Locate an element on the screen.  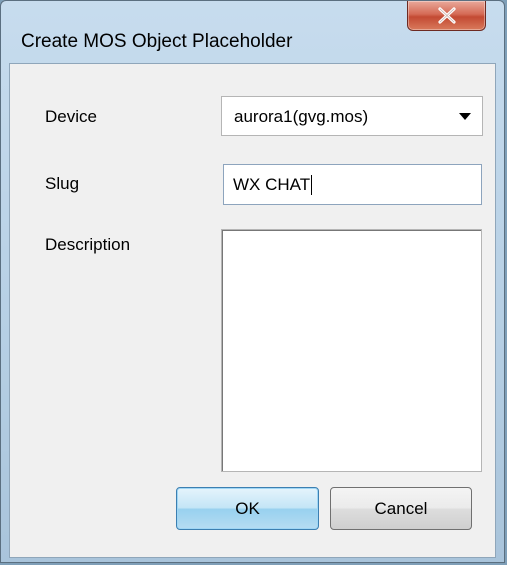
close-icon is located at coordinates (447, 15).